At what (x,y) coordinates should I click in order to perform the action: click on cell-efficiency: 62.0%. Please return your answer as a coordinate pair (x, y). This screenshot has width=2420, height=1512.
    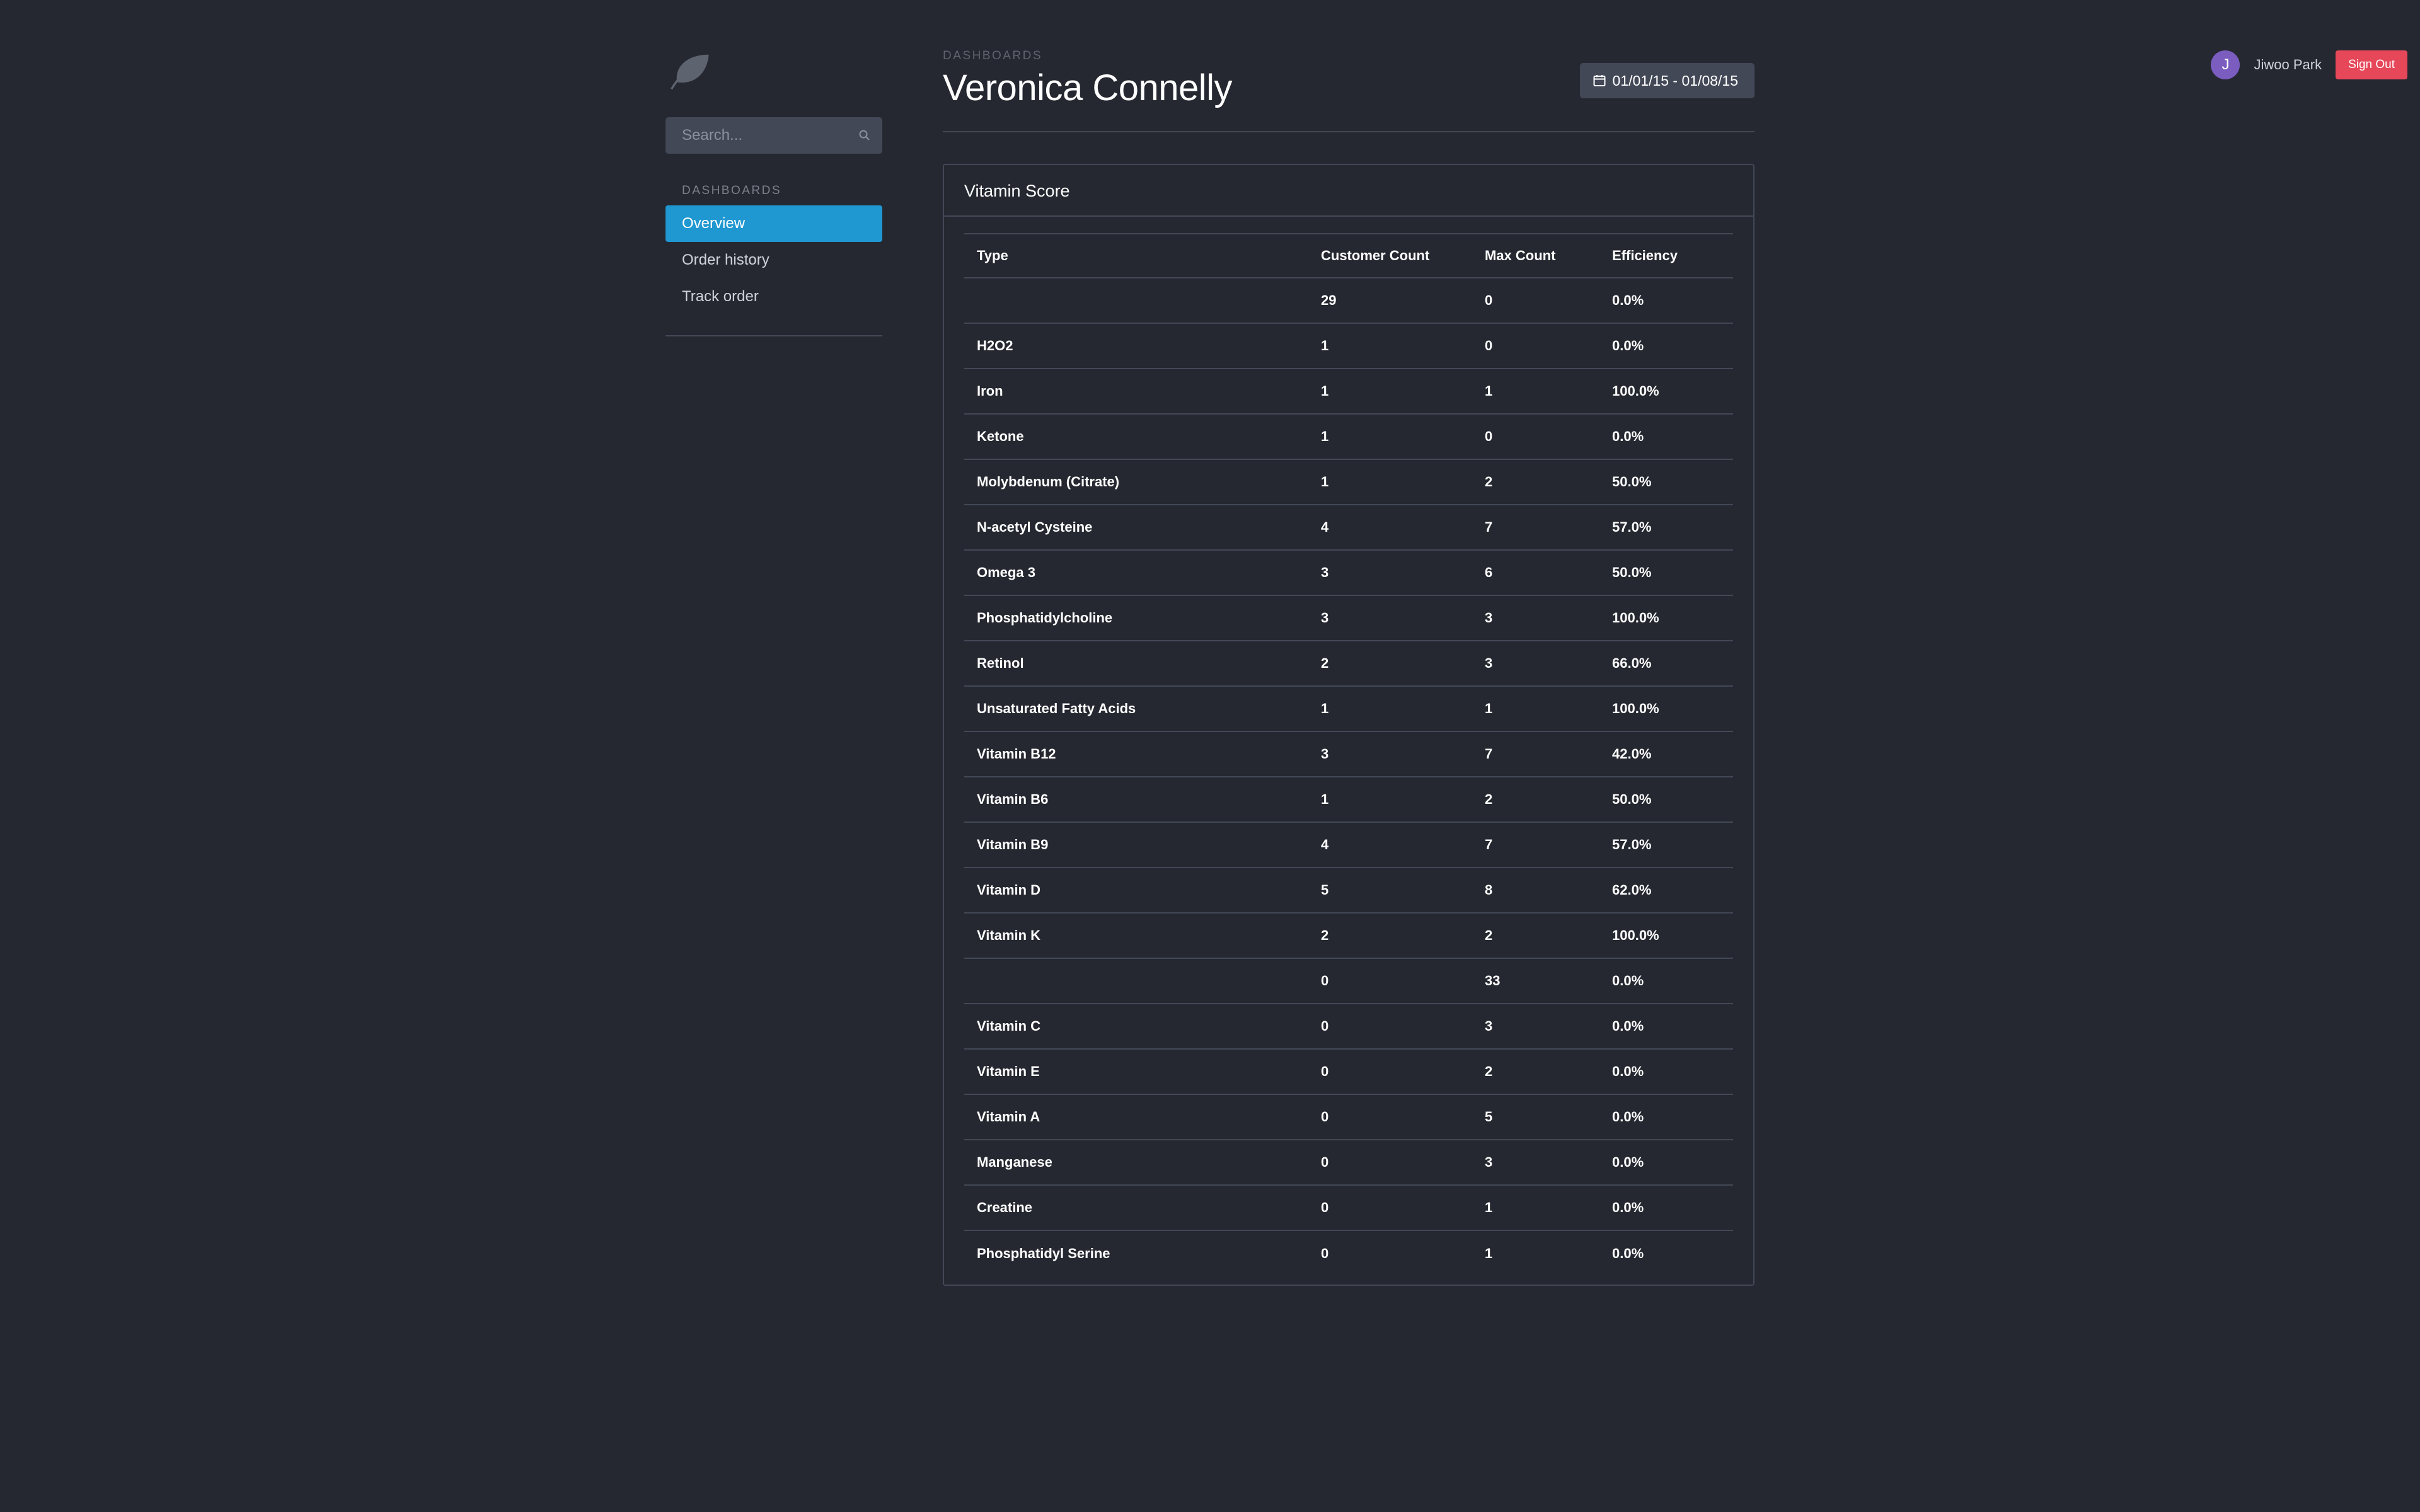
    Looking at the image, I should click on (1673, 890).